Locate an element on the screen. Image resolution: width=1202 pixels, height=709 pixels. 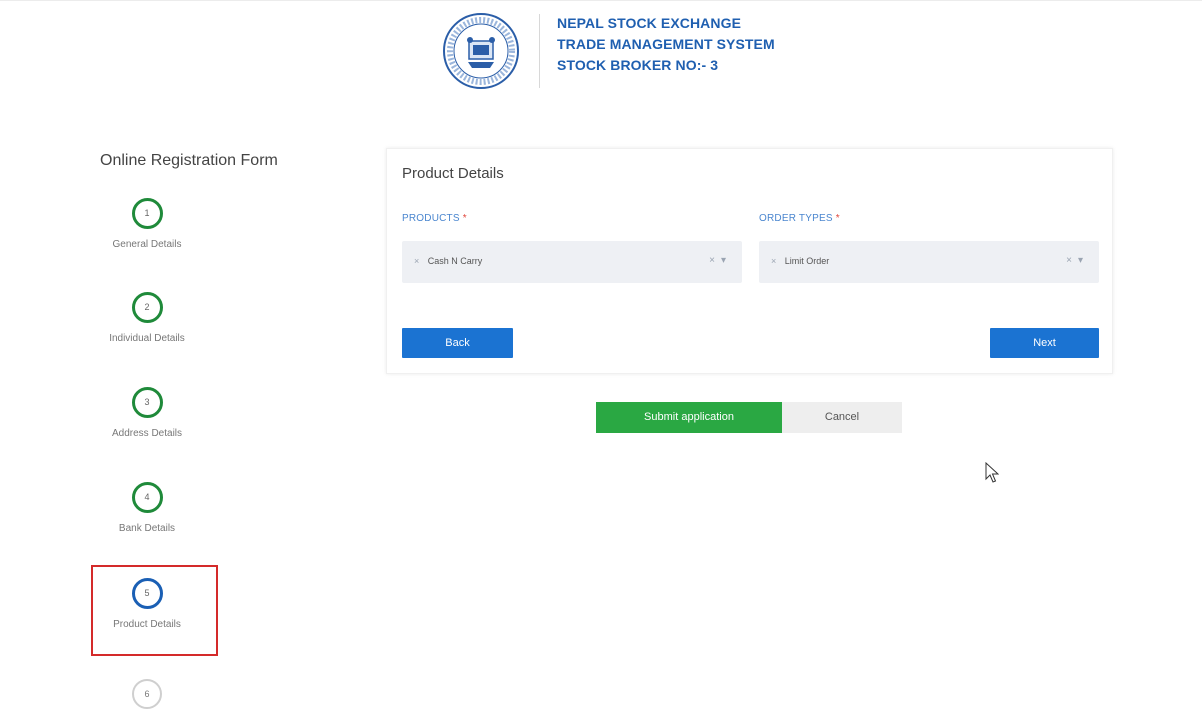
step-circle: 1 is located at coordinates (147, 213).